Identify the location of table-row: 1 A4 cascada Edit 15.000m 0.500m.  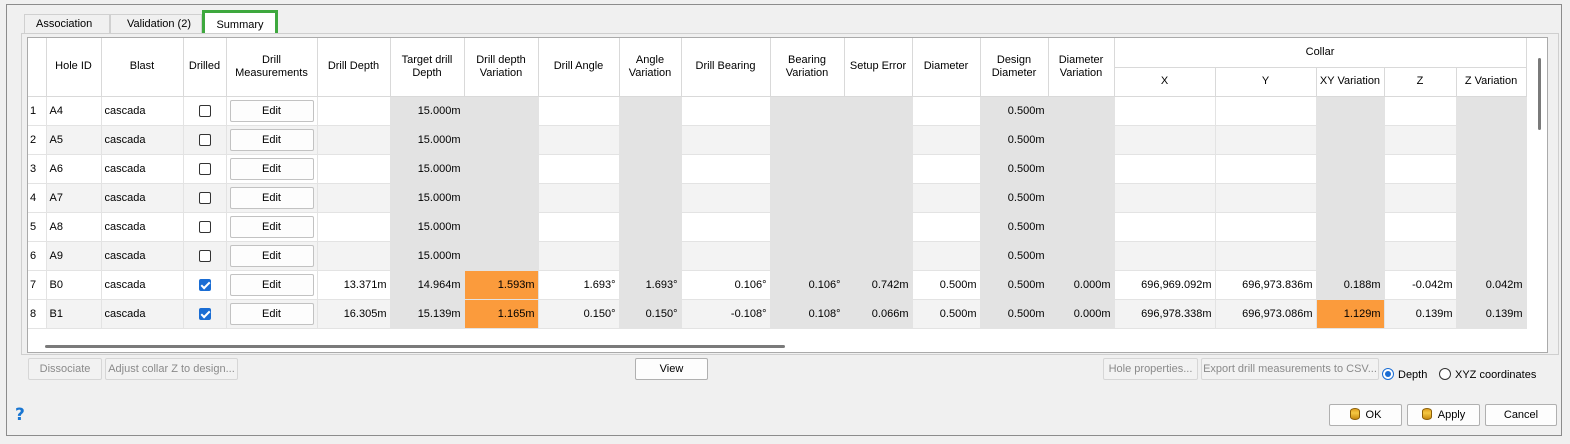
(777, 111).